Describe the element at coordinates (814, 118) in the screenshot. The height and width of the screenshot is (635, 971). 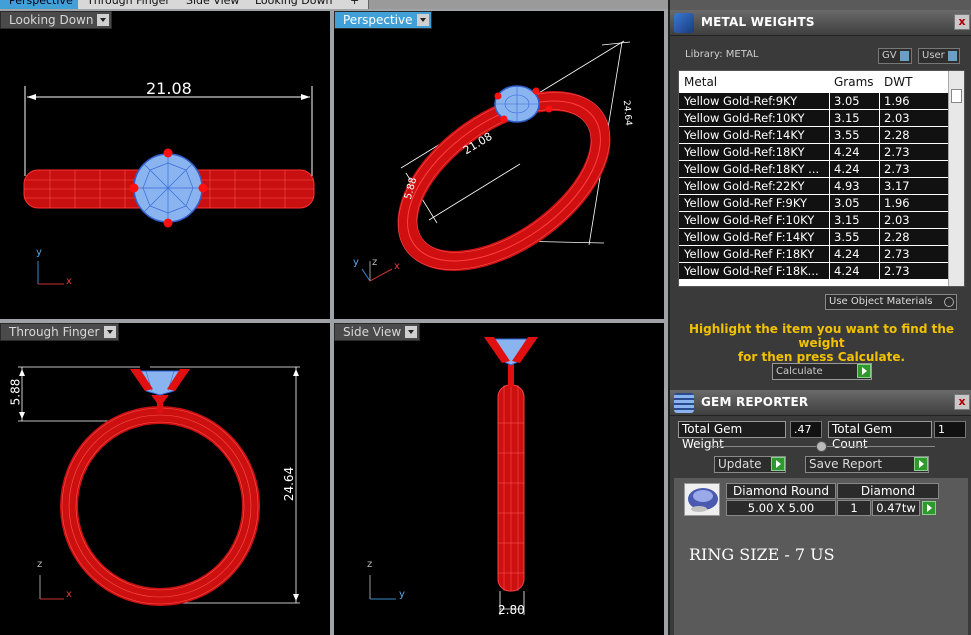
I see `table-row: Yellow Gold-Ref:10KY 3.15 2.03` at that location.